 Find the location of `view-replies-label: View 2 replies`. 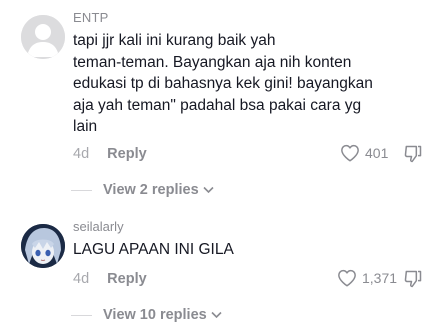

view-replies-label: View 2 replies is located at coordinates (151, 190).